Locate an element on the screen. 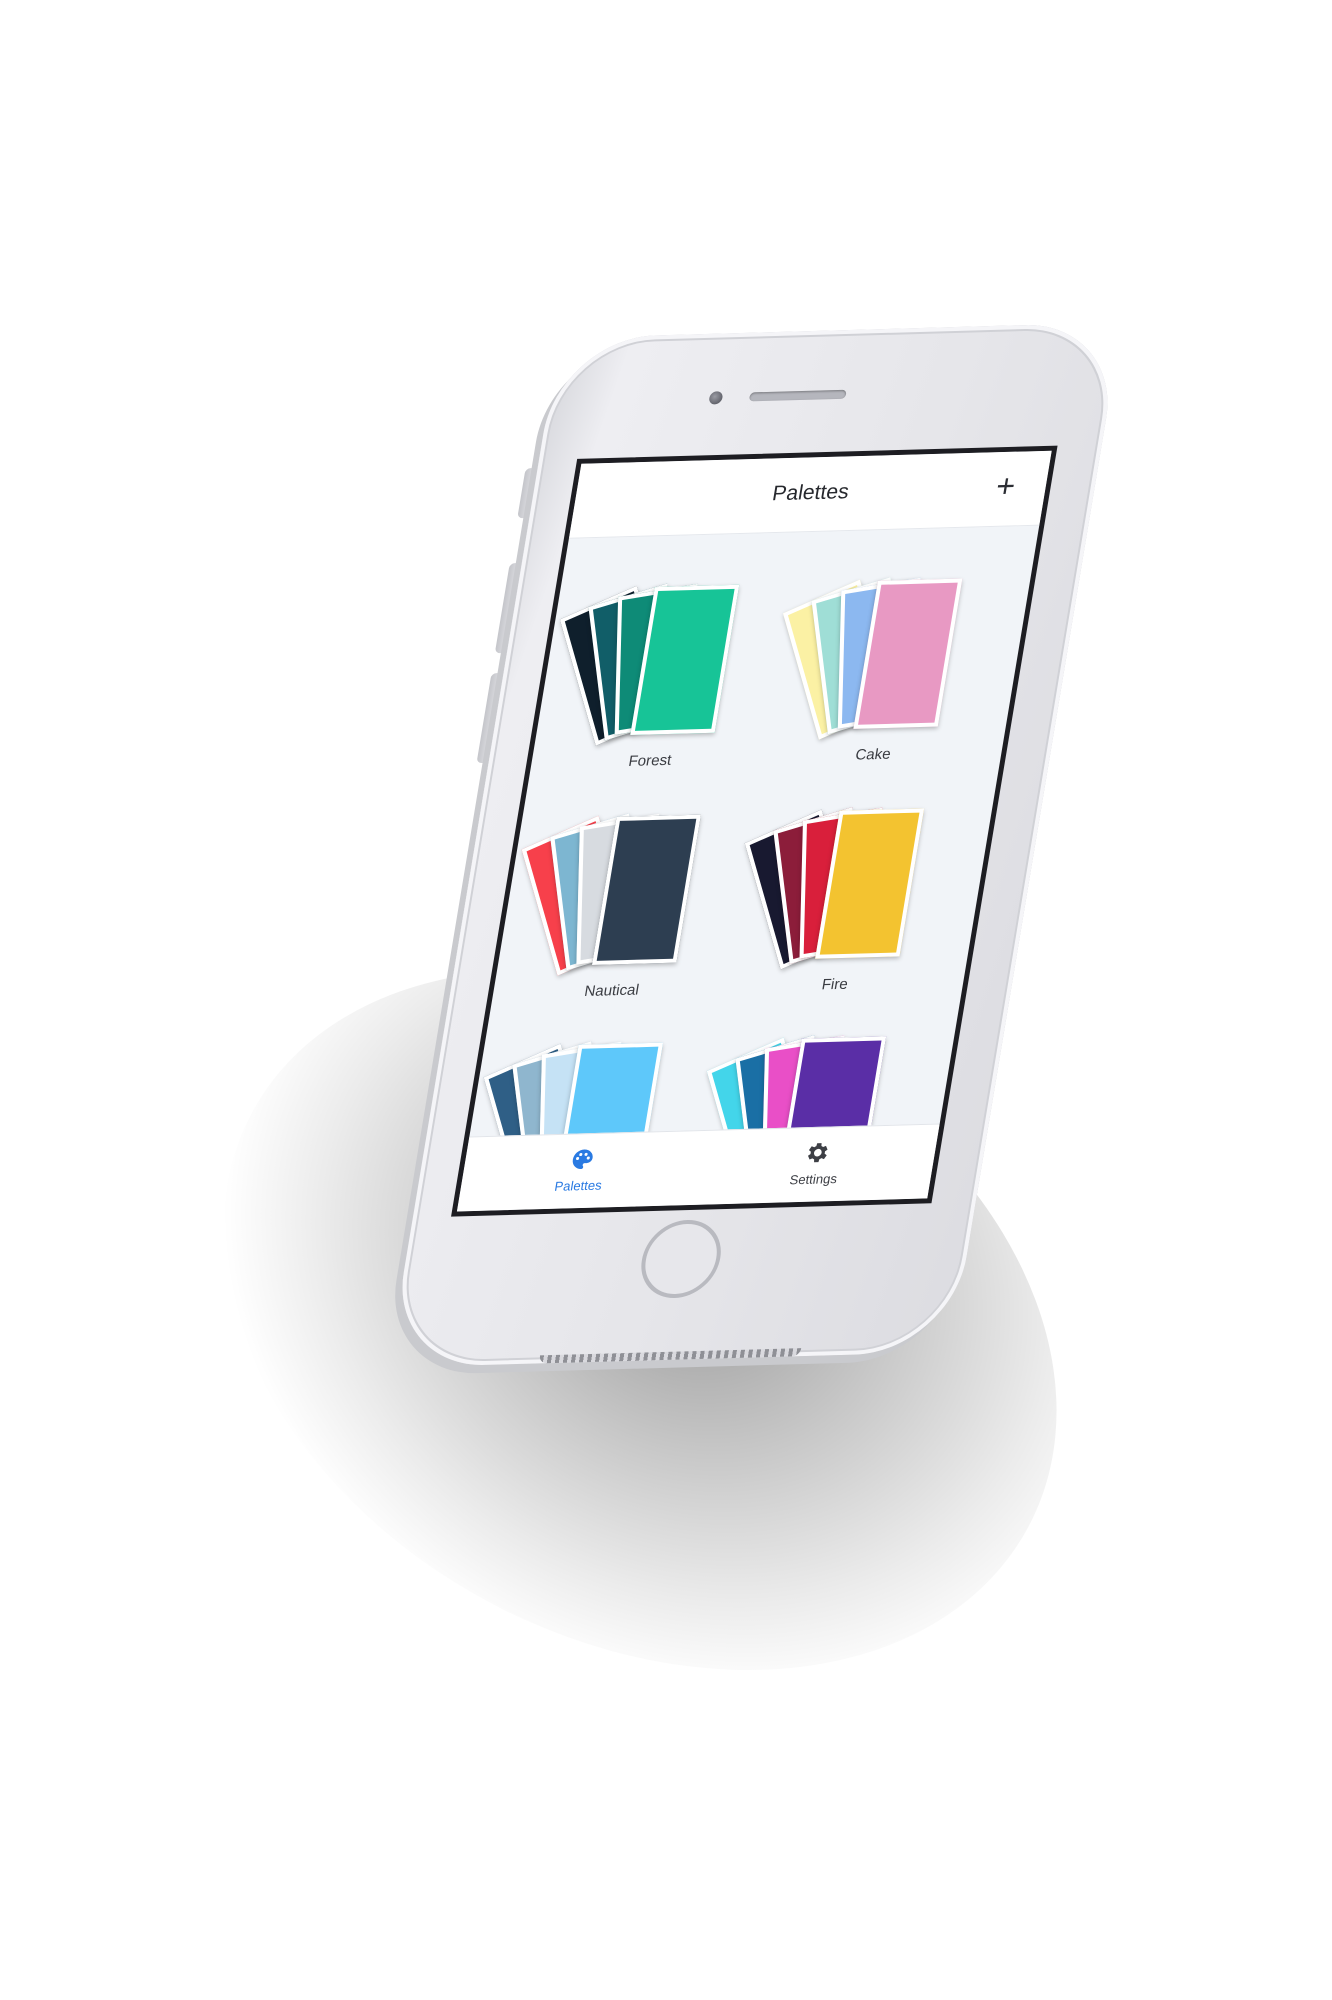 This screenshot has width=1332, height=2000. add-palette-button: + is located at coordinates (1006, 486).